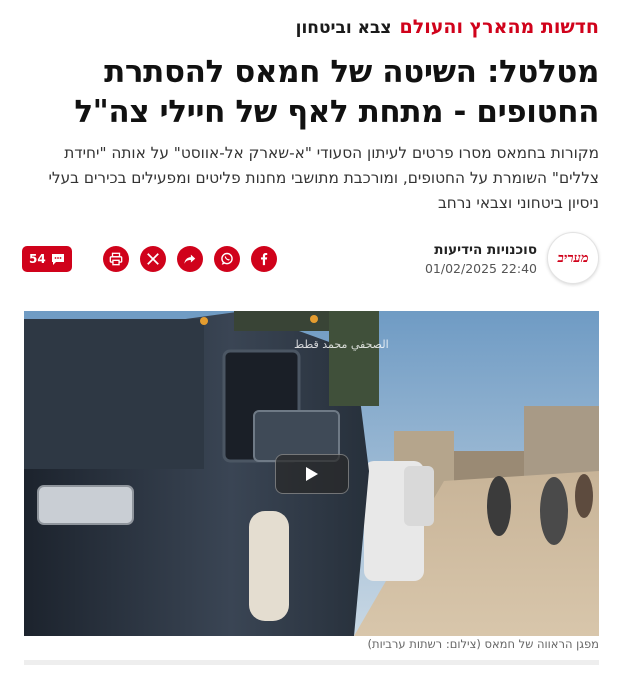 The width and height of the screenshot is (621, 675). I want to click on breadcrumb-subsection-link: צבא וביטחון, so click(344, 28).